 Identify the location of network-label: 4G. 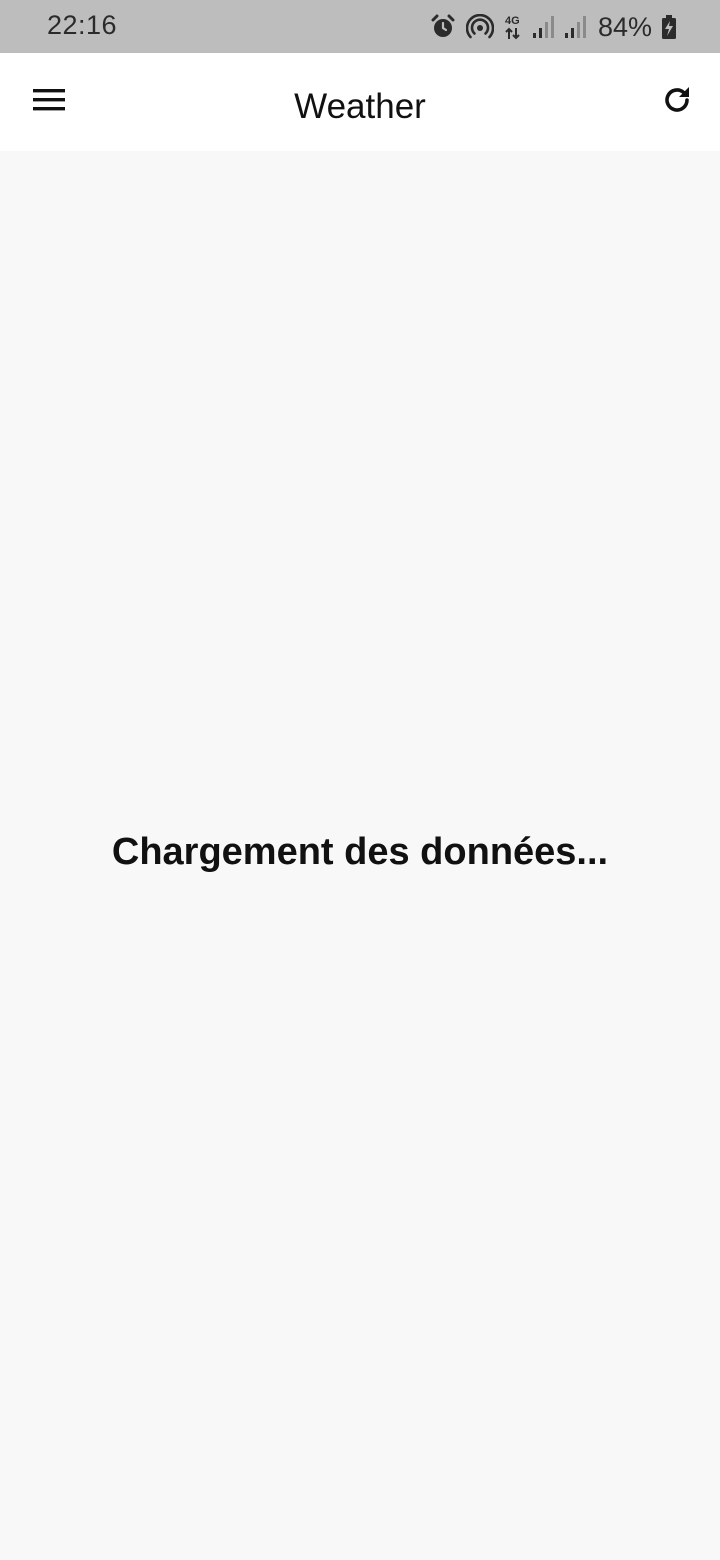
(512, 21).